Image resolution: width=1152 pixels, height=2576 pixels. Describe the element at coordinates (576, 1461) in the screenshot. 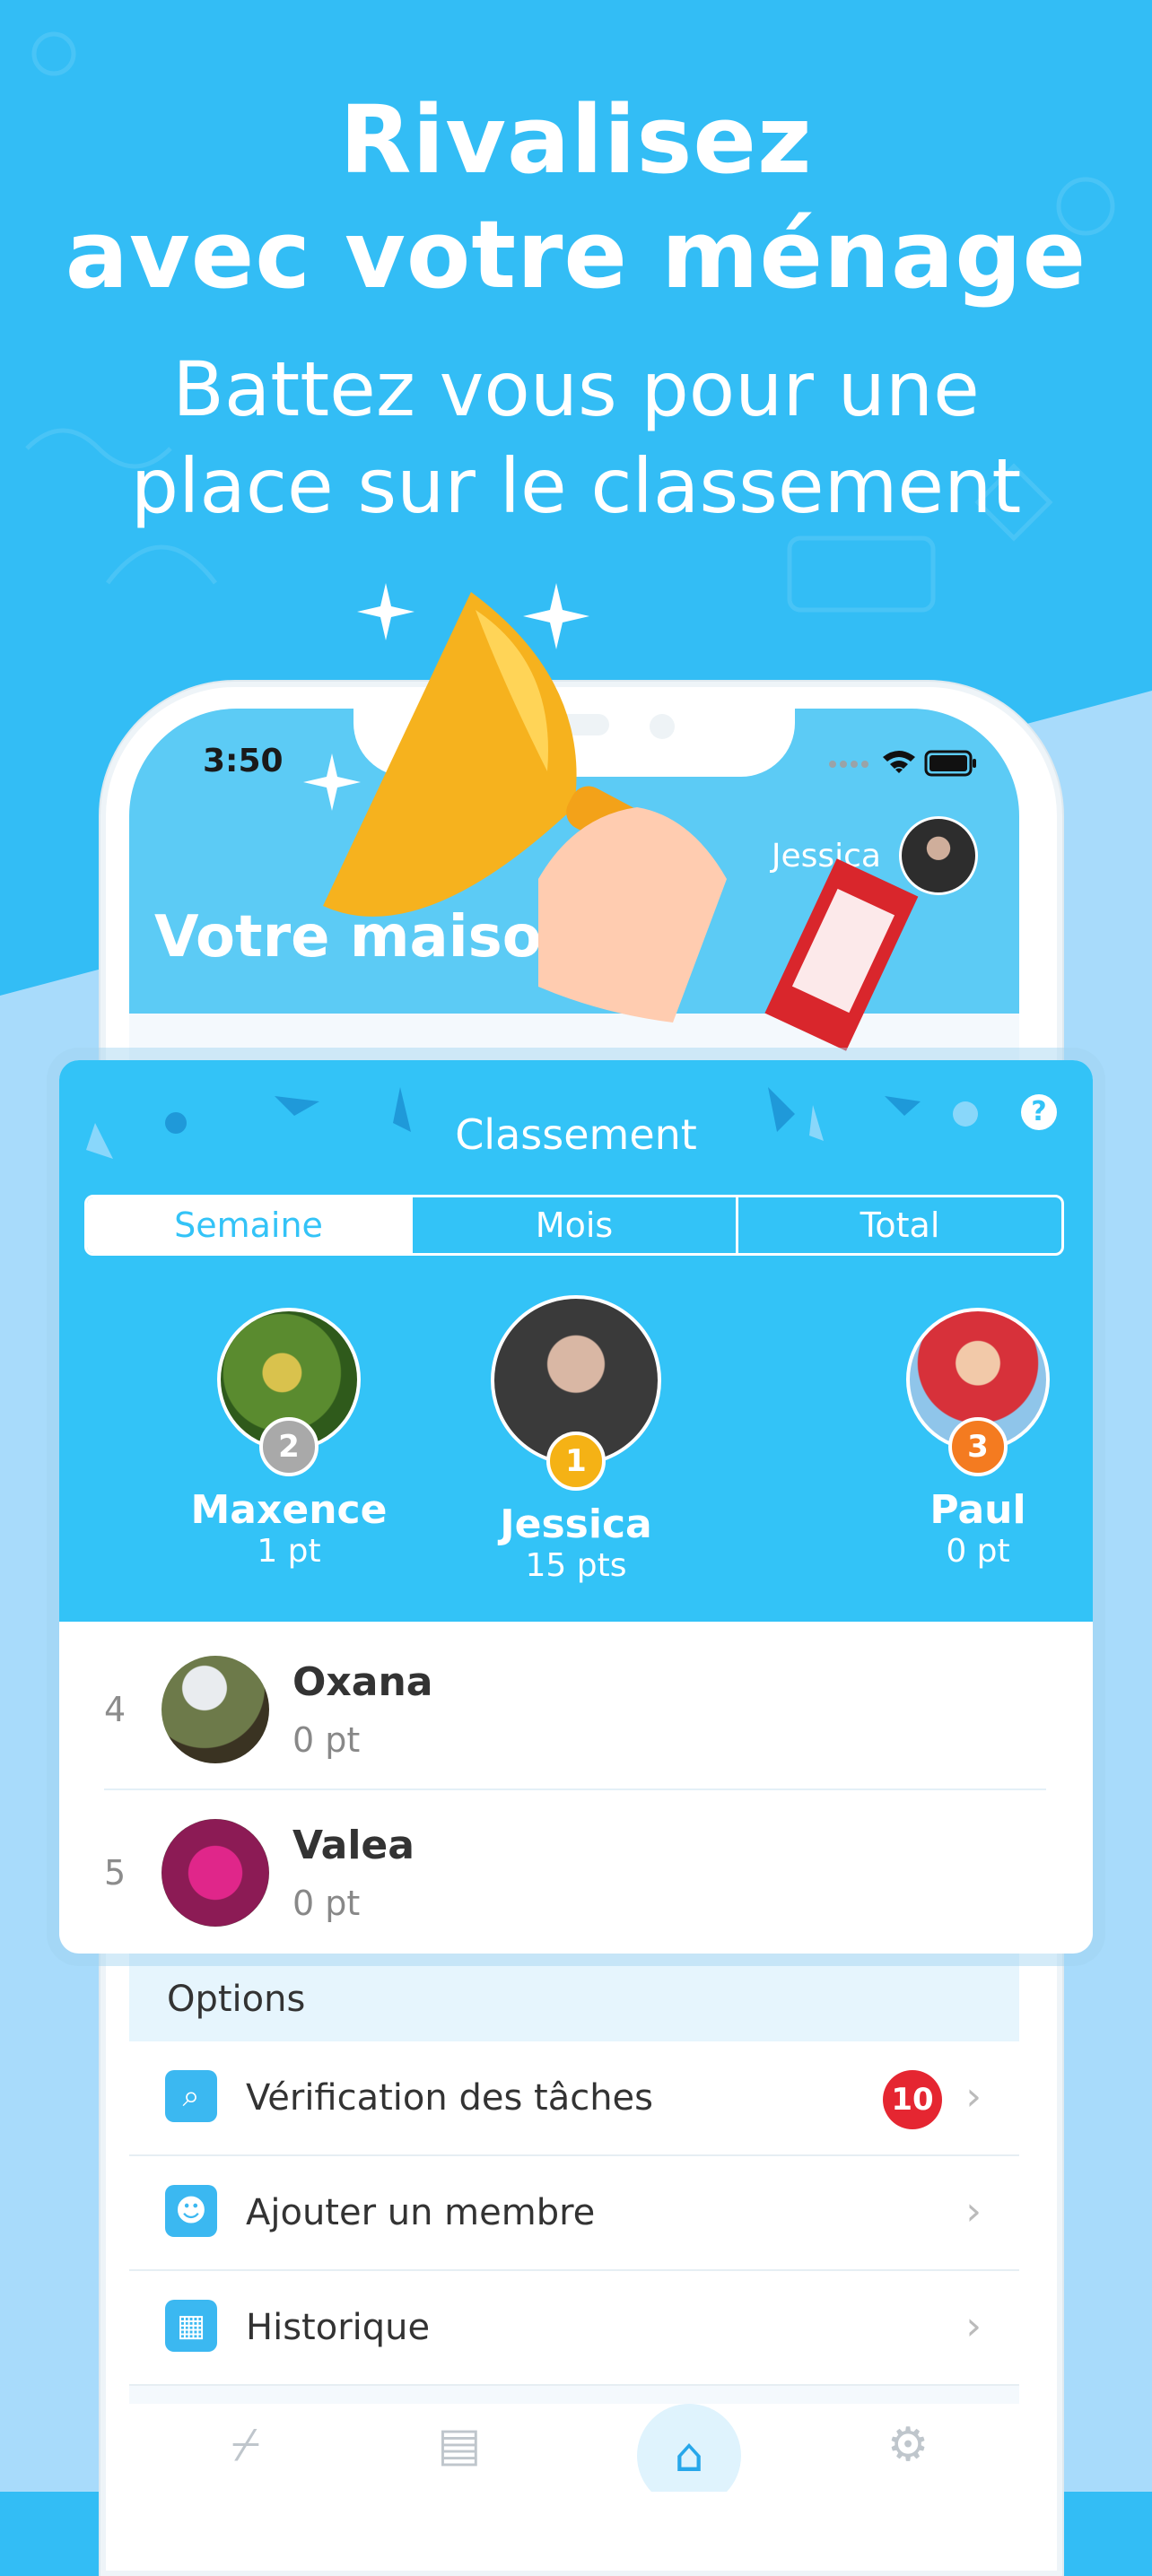

I see `rank-badge: 1` at that location.